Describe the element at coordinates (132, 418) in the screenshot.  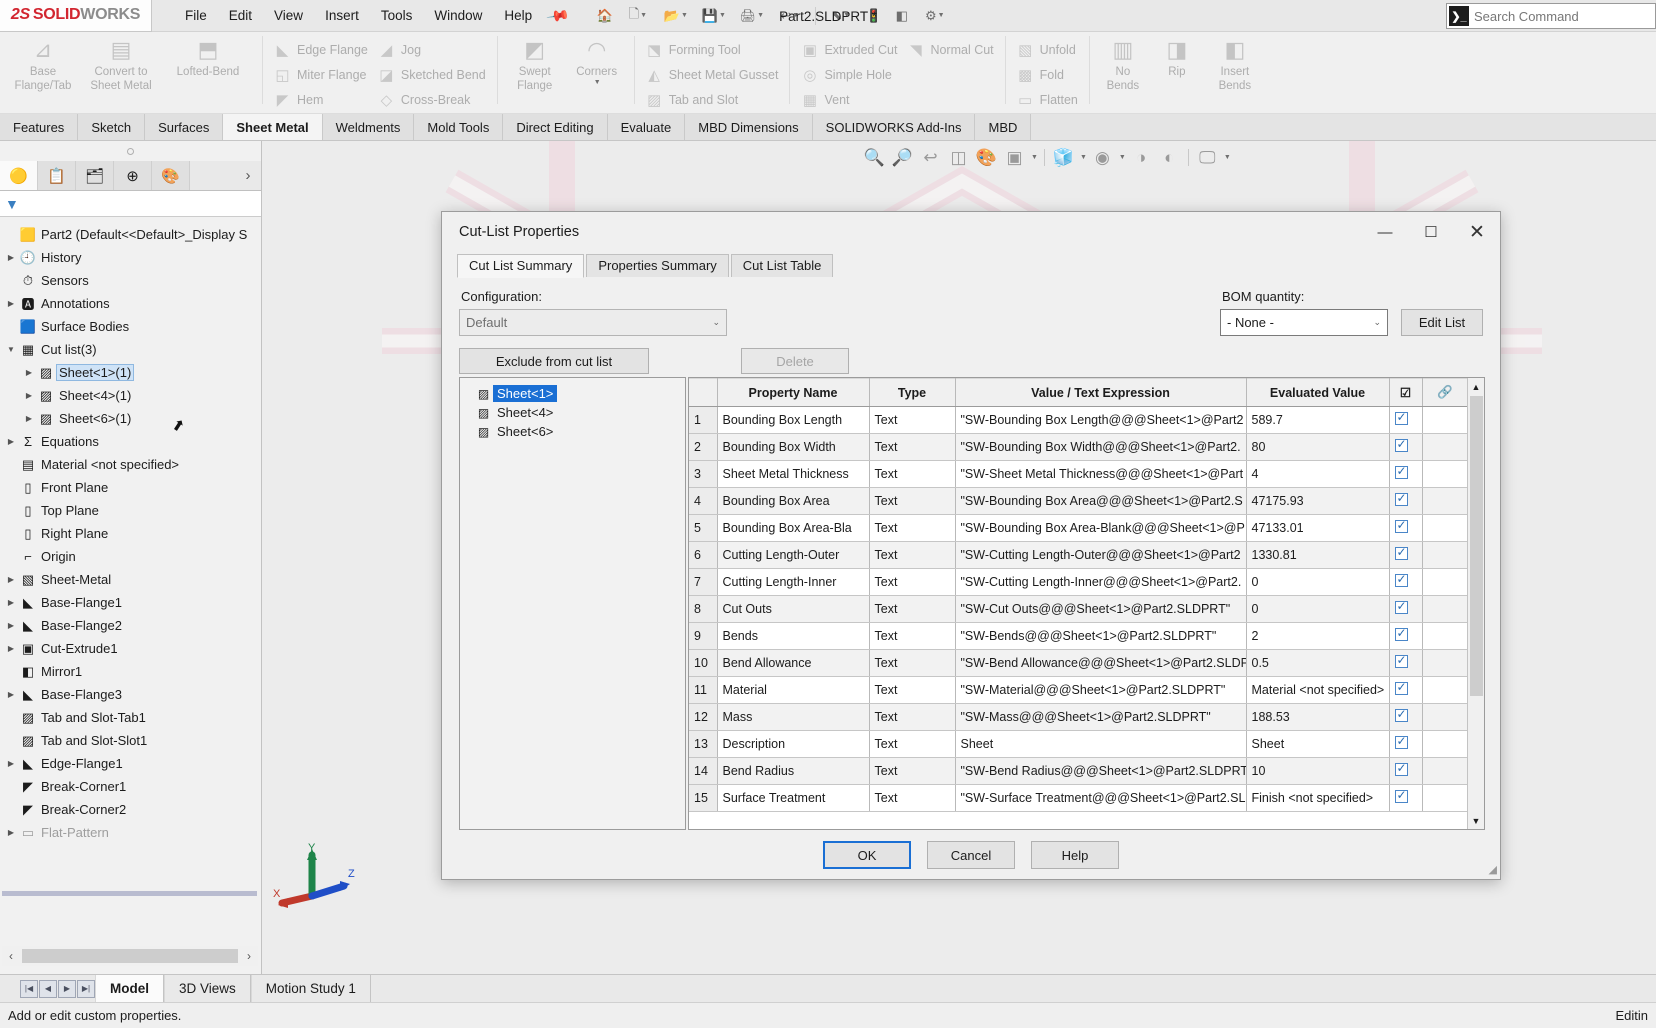
I see `tree-item: ▶ ▨ Sheet<6>(1)` at that location.